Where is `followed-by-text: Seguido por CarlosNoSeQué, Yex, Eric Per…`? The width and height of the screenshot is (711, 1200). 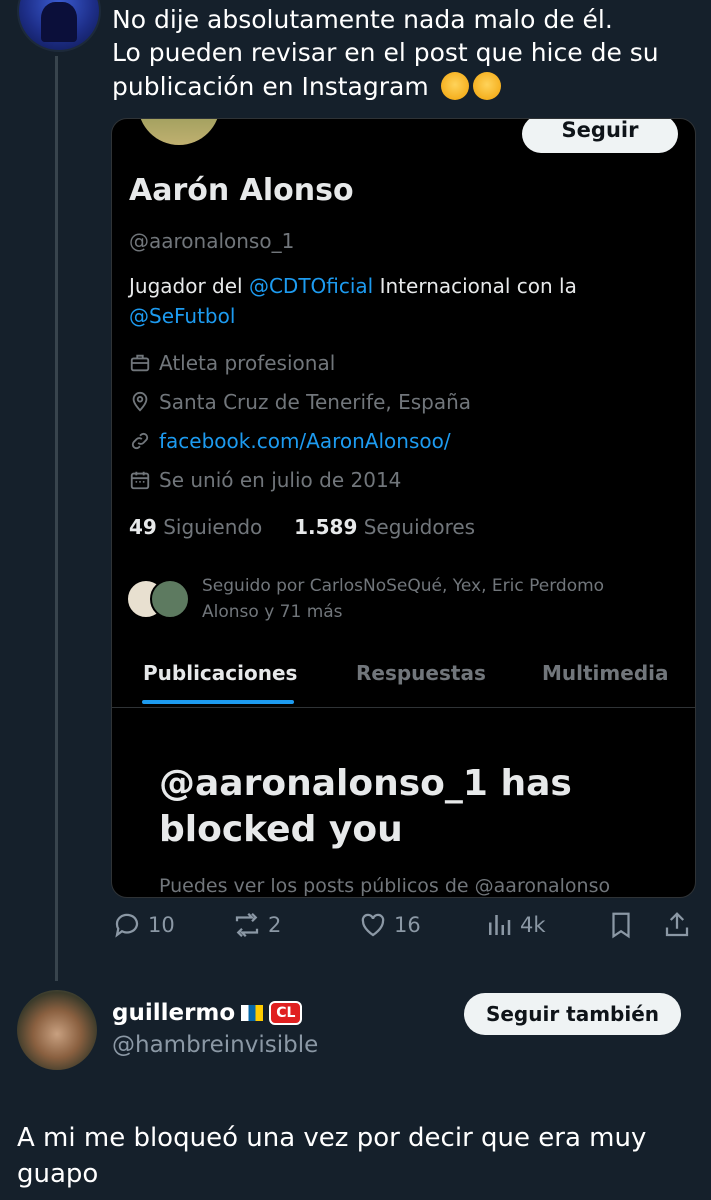 followed-by-text: Seguido por CarlosNoSeQué, Yex, Eric Per… is located at coordinates (432, 599).